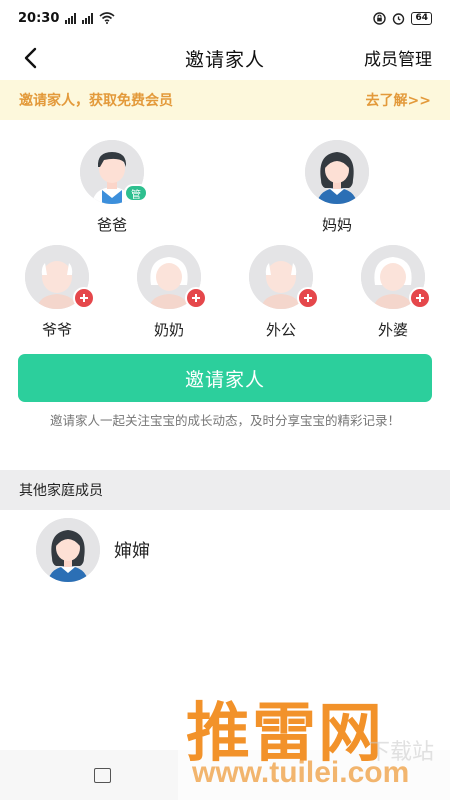 The height and width of the screenshot is (800, 450). Describe the element at coordinates (380, 18) in the screenshot. I see `lock-icon` at that location.